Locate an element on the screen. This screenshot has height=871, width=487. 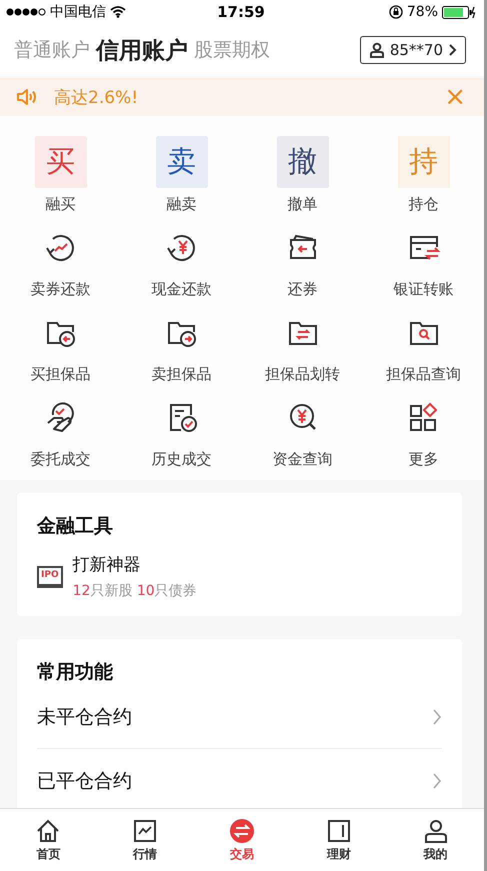
wifi-icon is located at coordinates (118, 12).